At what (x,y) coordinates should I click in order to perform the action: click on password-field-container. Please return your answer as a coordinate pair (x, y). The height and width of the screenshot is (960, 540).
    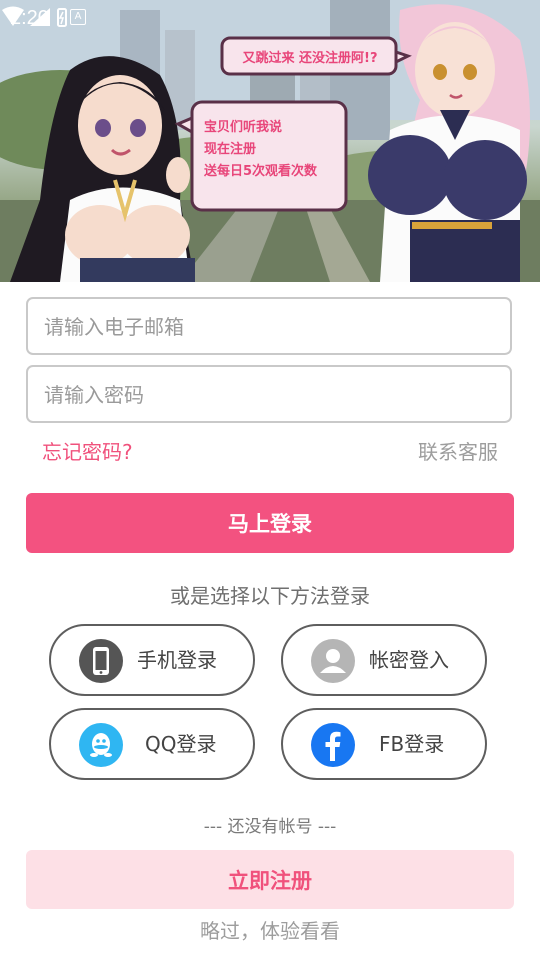
    Looking at the image, I should click on (269, 394).